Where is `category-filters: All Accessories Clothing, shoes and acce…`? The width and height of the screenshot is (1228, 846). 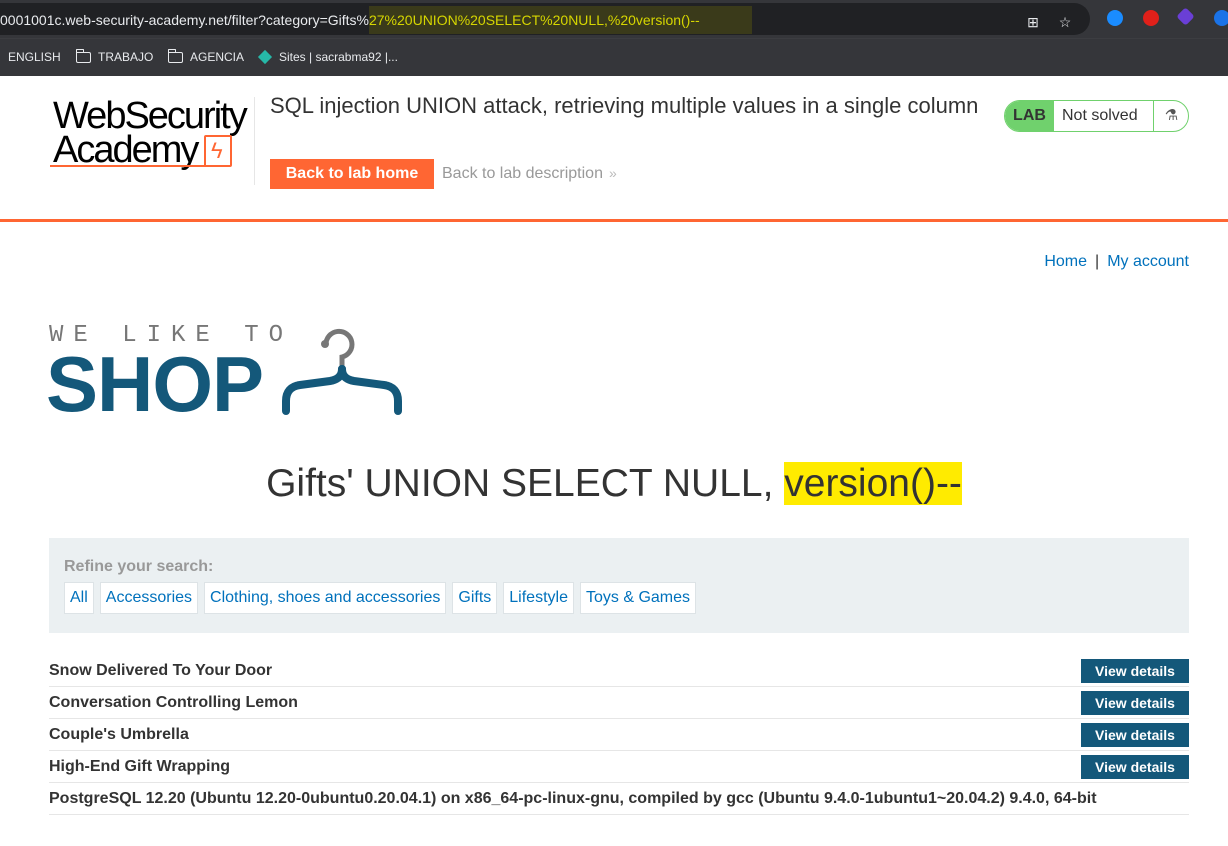
category-filters: All Accessories Clothing, shoes and acce… is located at coordinates (380, 598).